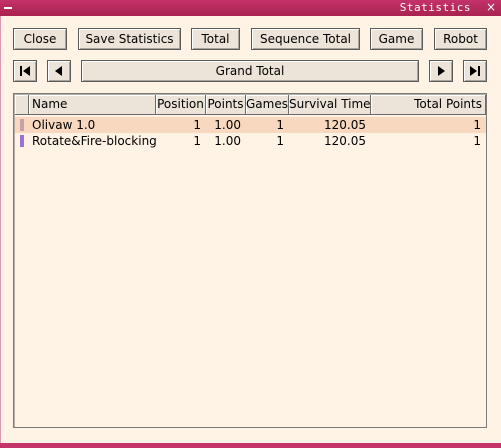  Describe the element at coordinates (8, 7) in the screenshot. I see `window-menu-icon` at that location.